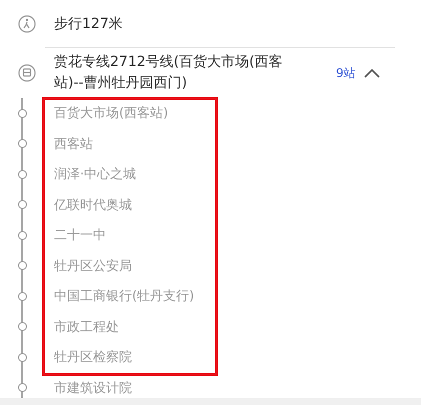 Image resolution: width=421 pixels, height=405 pixels. I want to click on walk-distance: 步行127米, so click(88, 23).